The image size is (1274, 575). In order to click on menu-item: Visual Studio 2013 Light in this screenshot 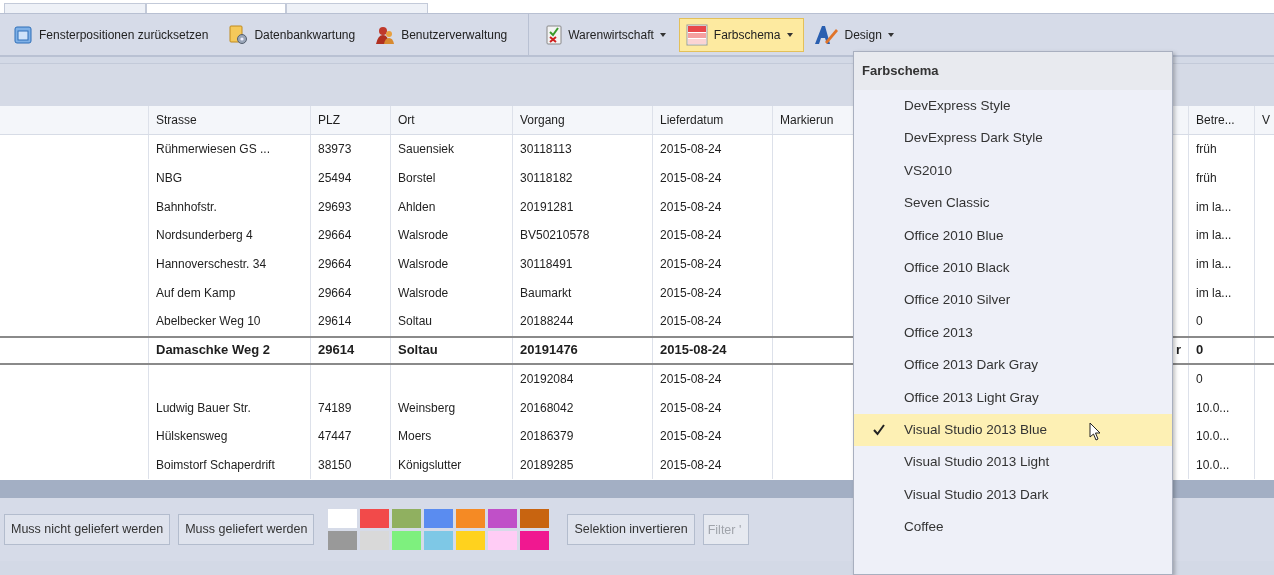, I will do `click(1013, 462)`.